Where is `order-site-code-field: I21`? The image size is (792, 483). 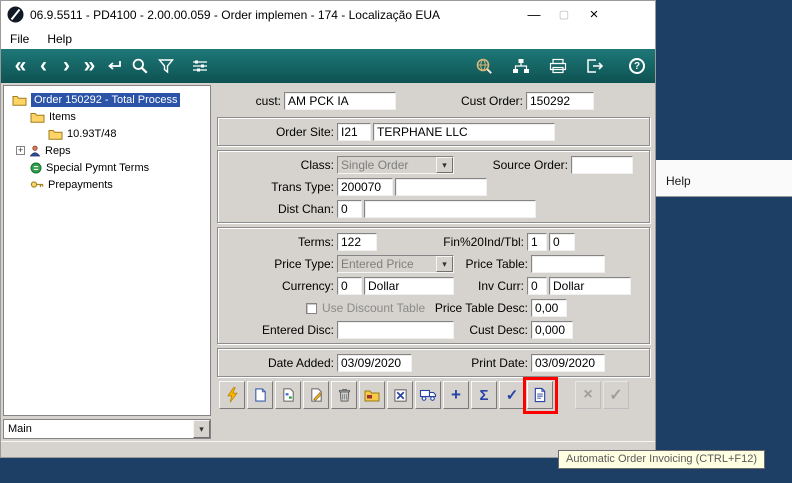 order-site-code-field: I21 is located at coordinates (354, 132).